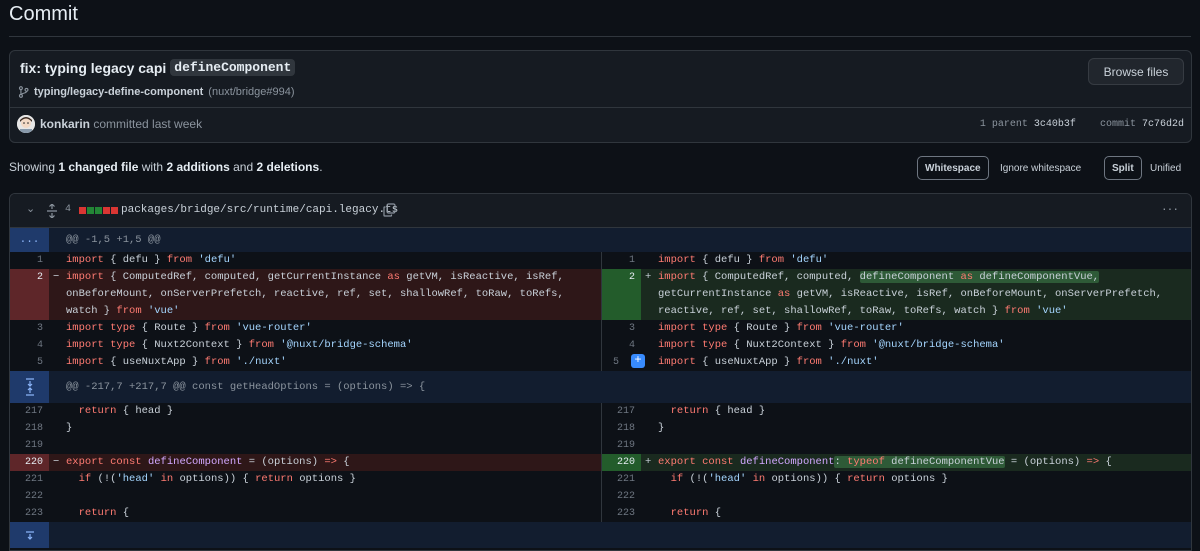 The height and width of the screenshot is (551, 1200). Describe the element at coordinates (233, 67) in the screenshot. I see `commit-message-code: defineComponent` at that location.